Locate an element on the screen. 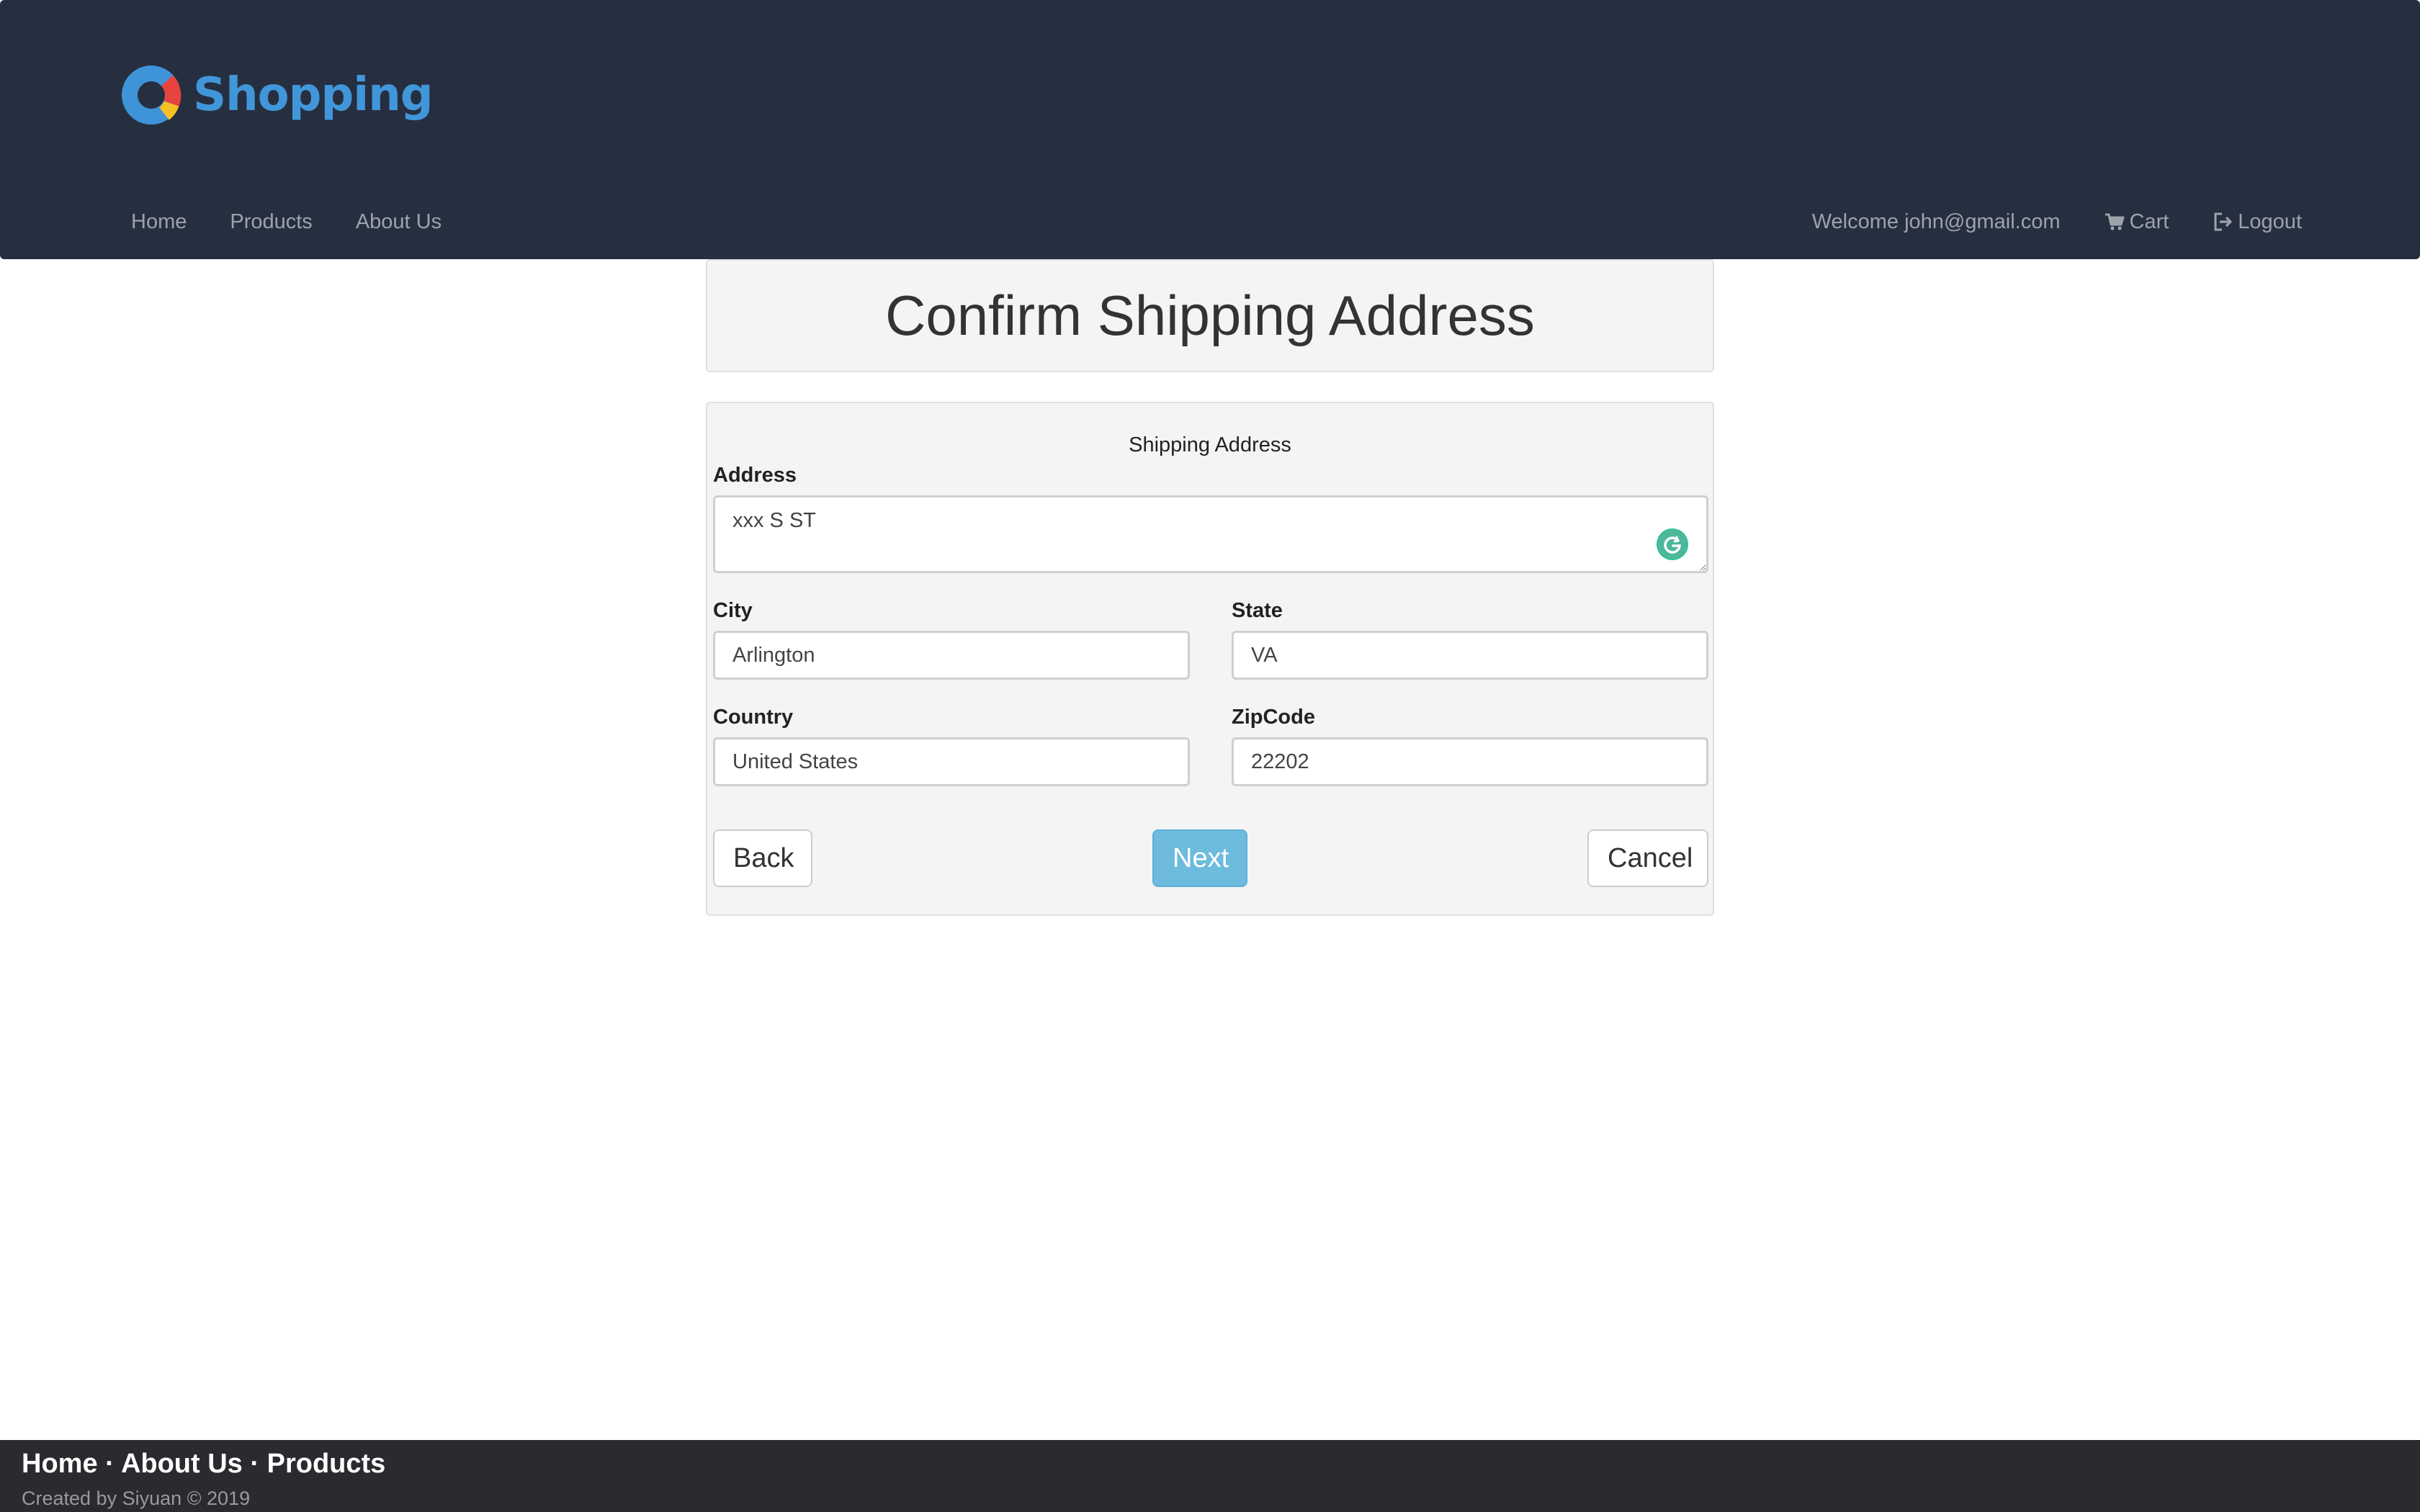 The height and width of the screenshot is (1512, 2420). page-title-panel: Confirm Shipping Address is located at coordinates (1210, 315).